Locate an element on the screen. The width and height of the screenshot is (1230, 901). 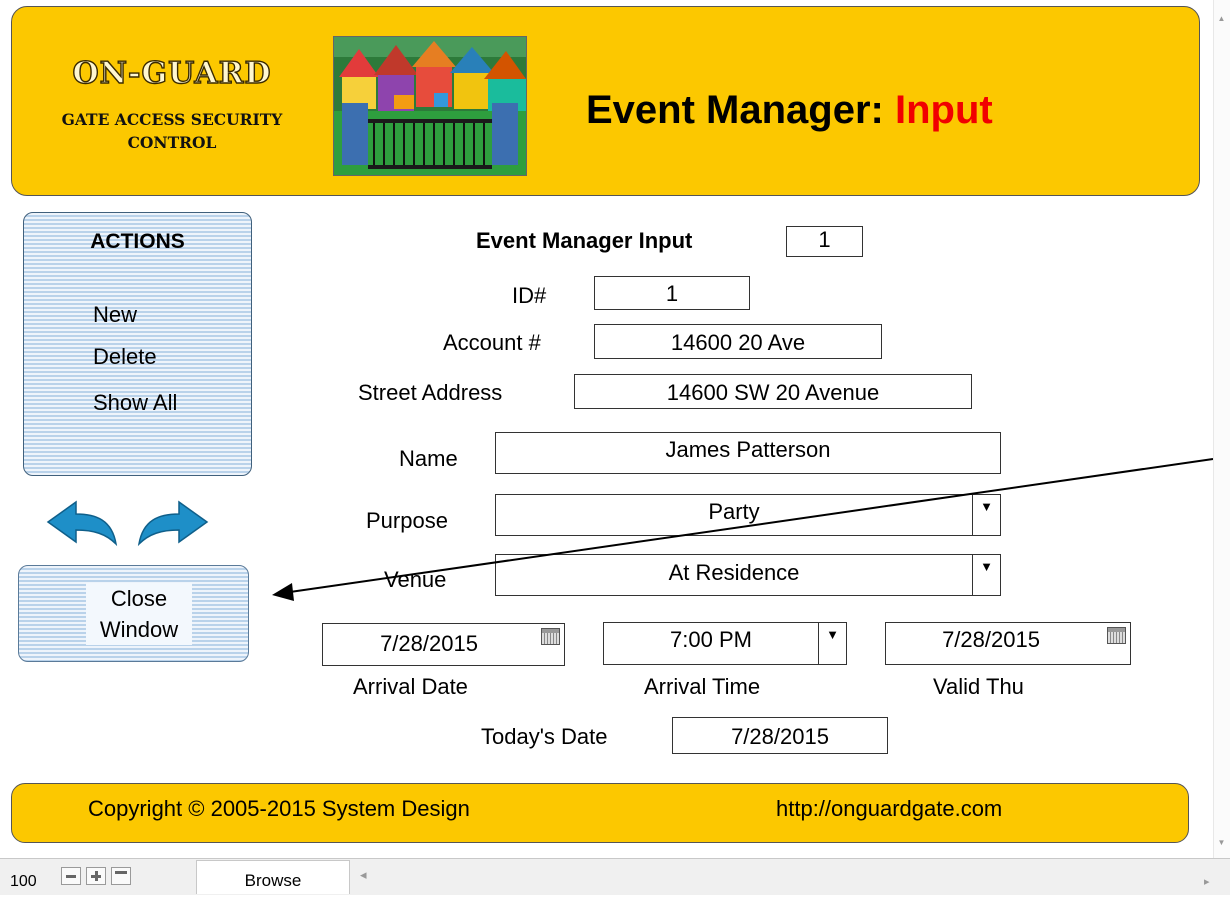
venue-value: At Residence is located at coordinates (734, 572).